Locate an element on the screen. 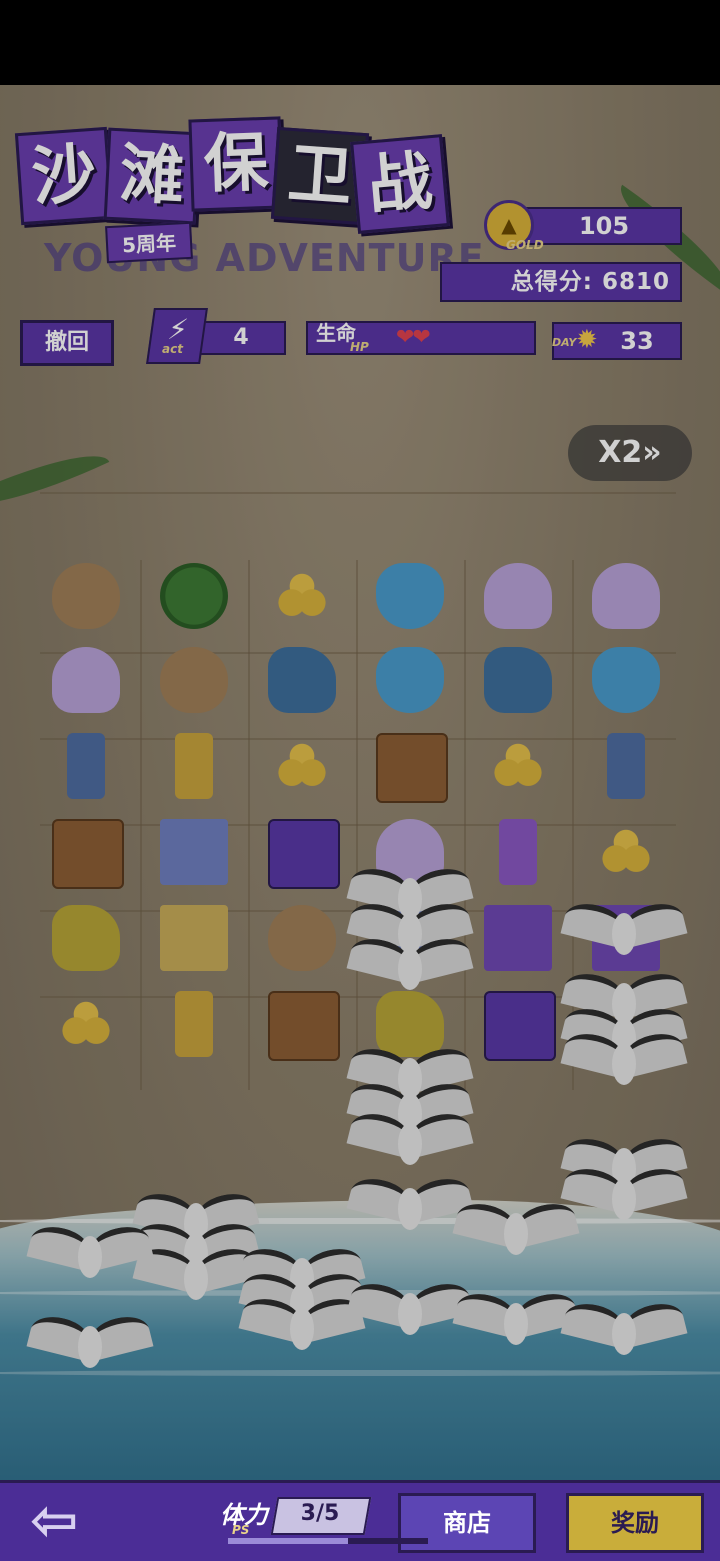 The height and width of the screenshot is (1561, 720). stamina-value: 3/5 is located at coordinates (320, 1513).